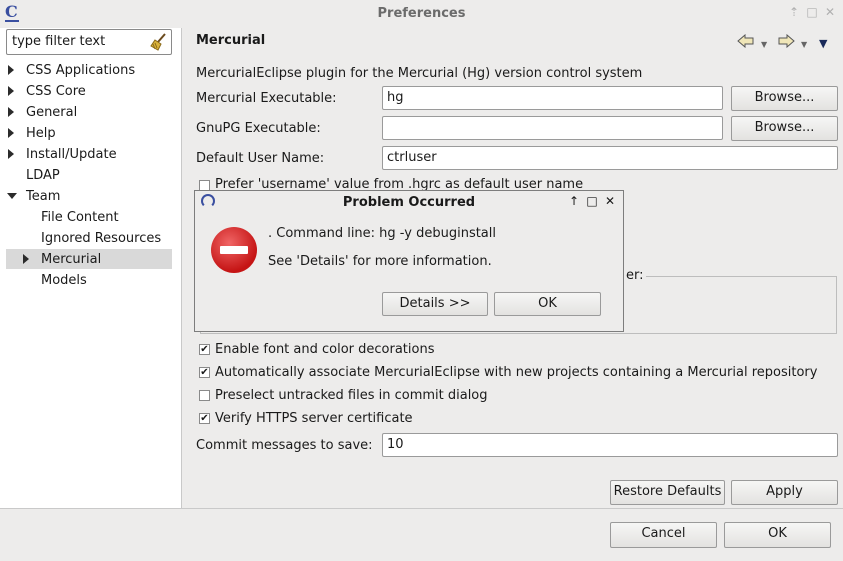  Describe the element at coordinates (610, 158) in the screenshot. I see `default-user-field: ctrluser` at that location.